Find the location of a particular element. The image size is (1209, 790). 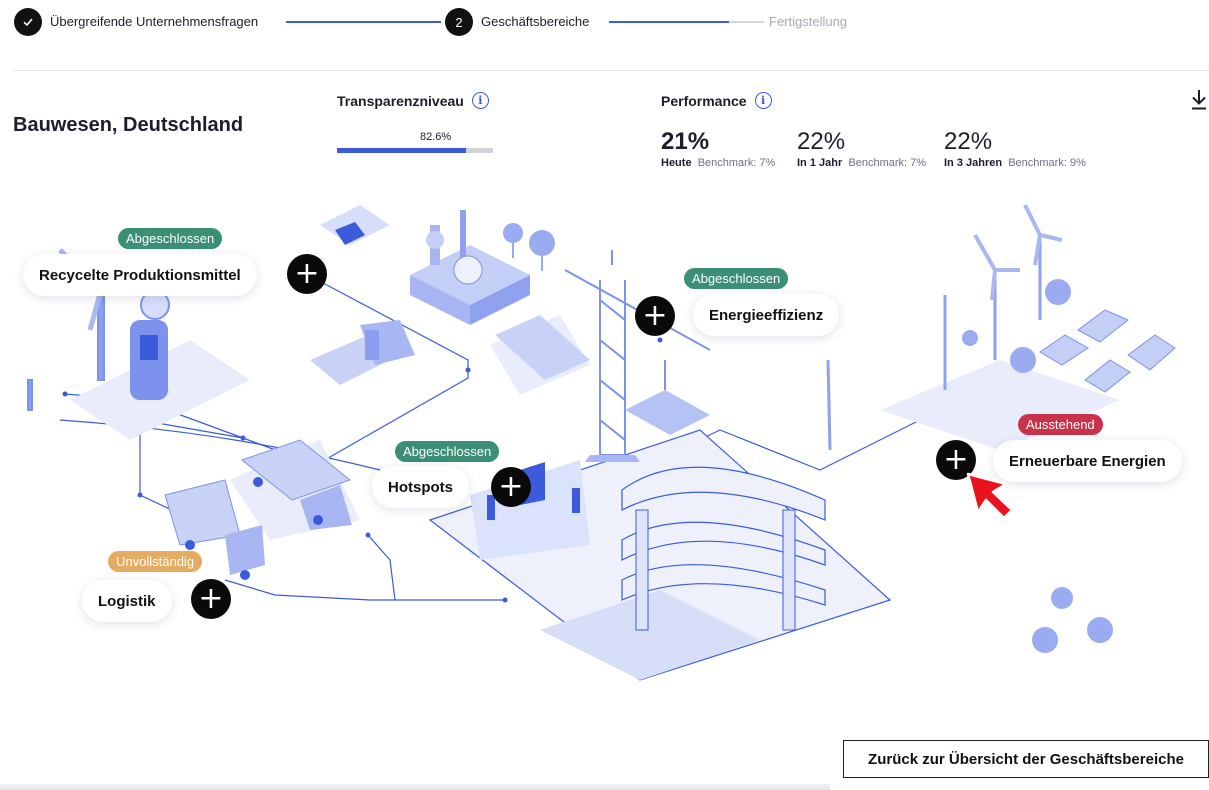

transparency-label: Transparenzniveau is located at coordinates (400, 100).